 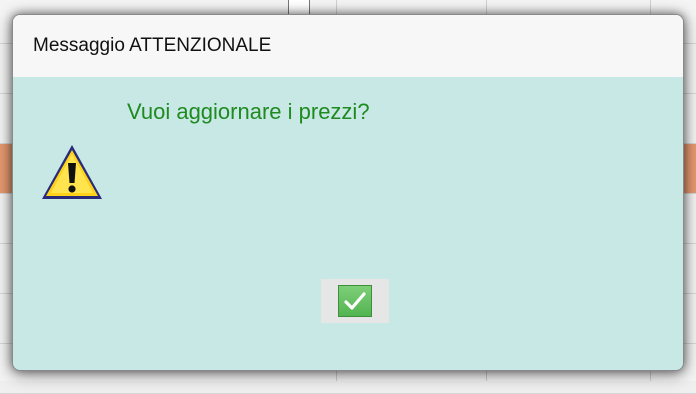 I want to click on checkmark-icon, so click(x=355, y=301).